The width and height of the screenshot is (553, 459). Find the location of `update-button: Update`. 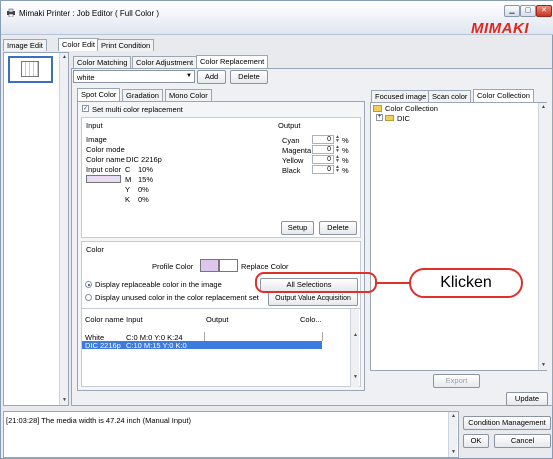

update-button: Update is located at coordinates (527, 399).